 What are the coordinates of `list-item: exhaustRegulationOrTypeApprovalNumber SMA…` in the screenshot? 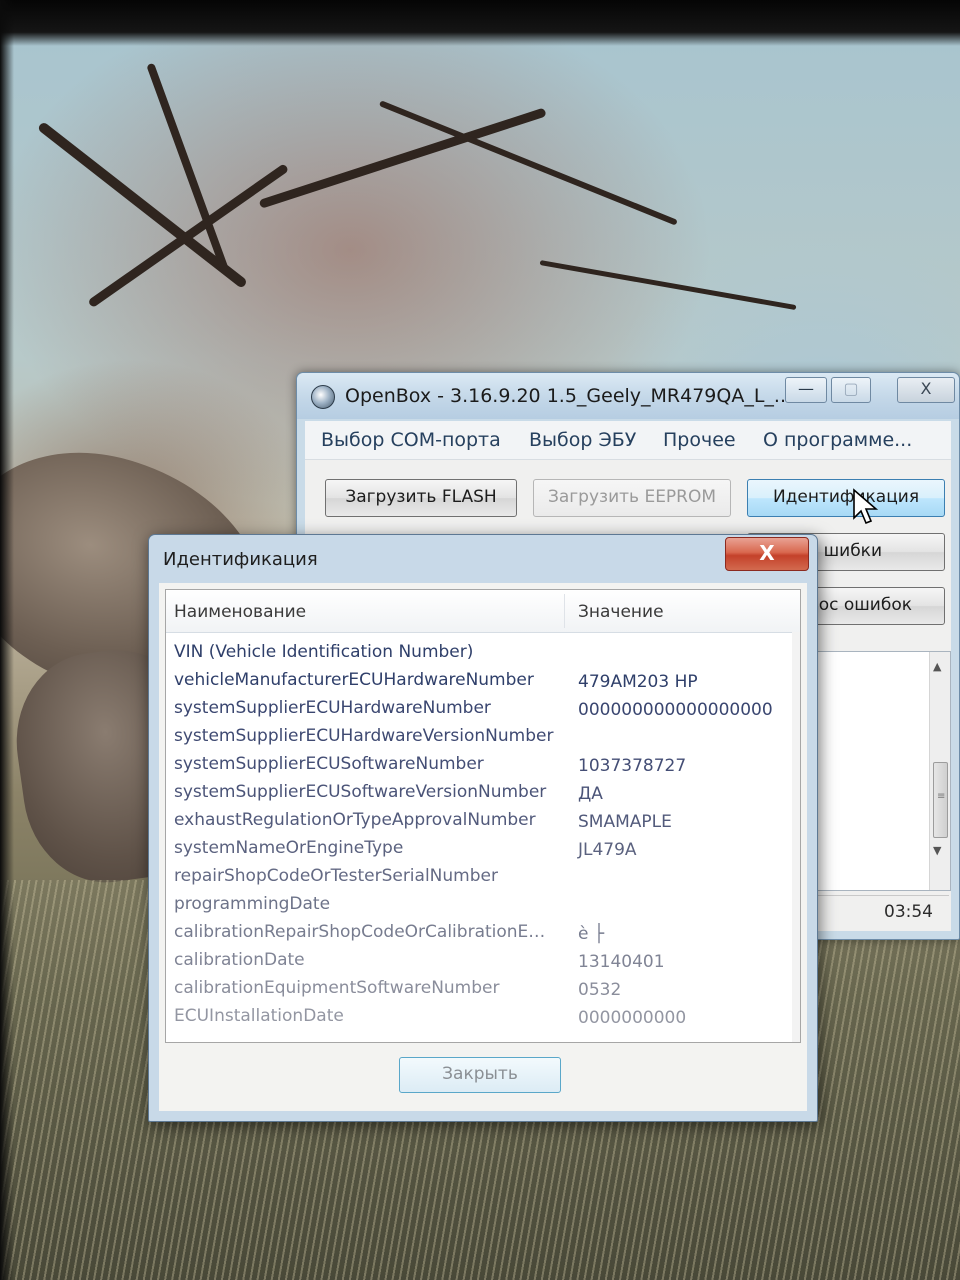 It's located at (483, 822).